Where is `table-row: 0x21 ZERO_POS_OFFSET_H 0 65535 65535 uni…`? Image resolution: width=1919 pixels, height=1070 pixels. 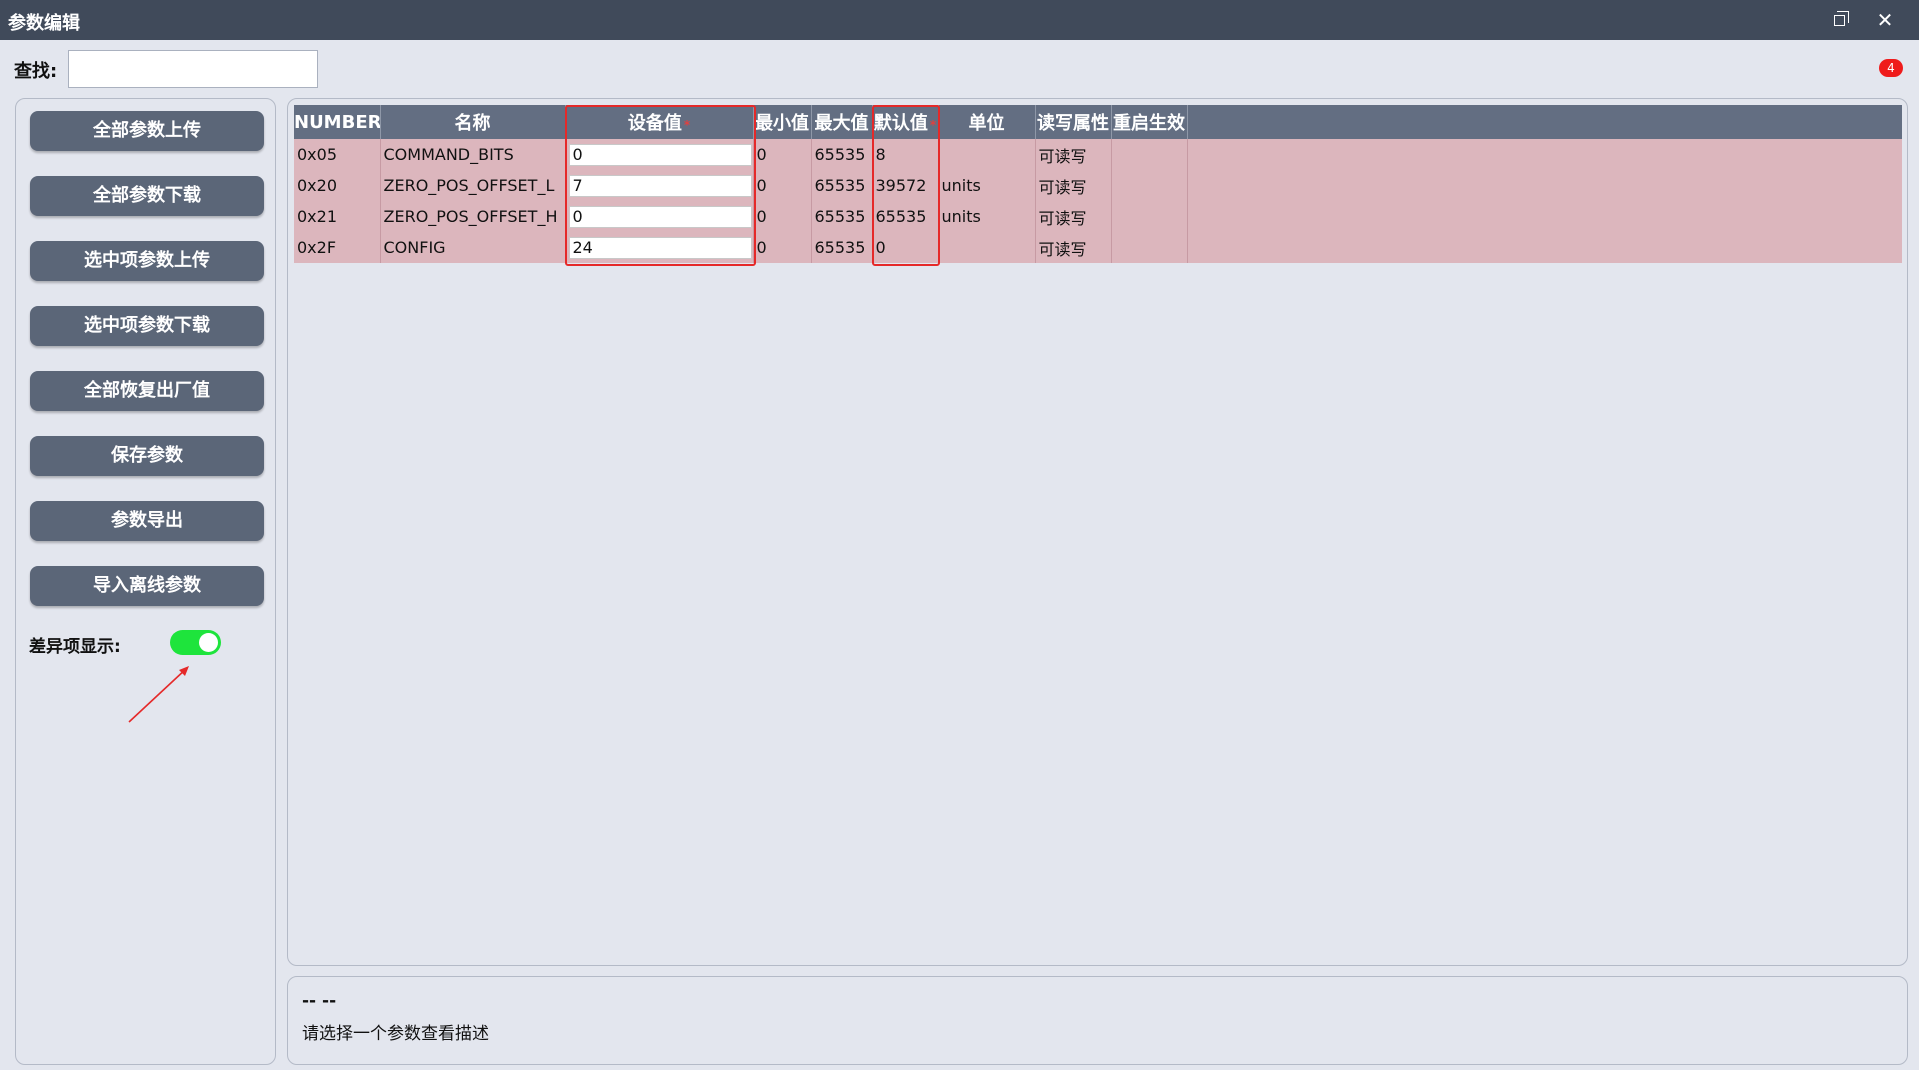 table-row: 0x21 ZERO_POS_OFFSET_H 0 65535 65535 uni… is located at coordinates (1098, 216).